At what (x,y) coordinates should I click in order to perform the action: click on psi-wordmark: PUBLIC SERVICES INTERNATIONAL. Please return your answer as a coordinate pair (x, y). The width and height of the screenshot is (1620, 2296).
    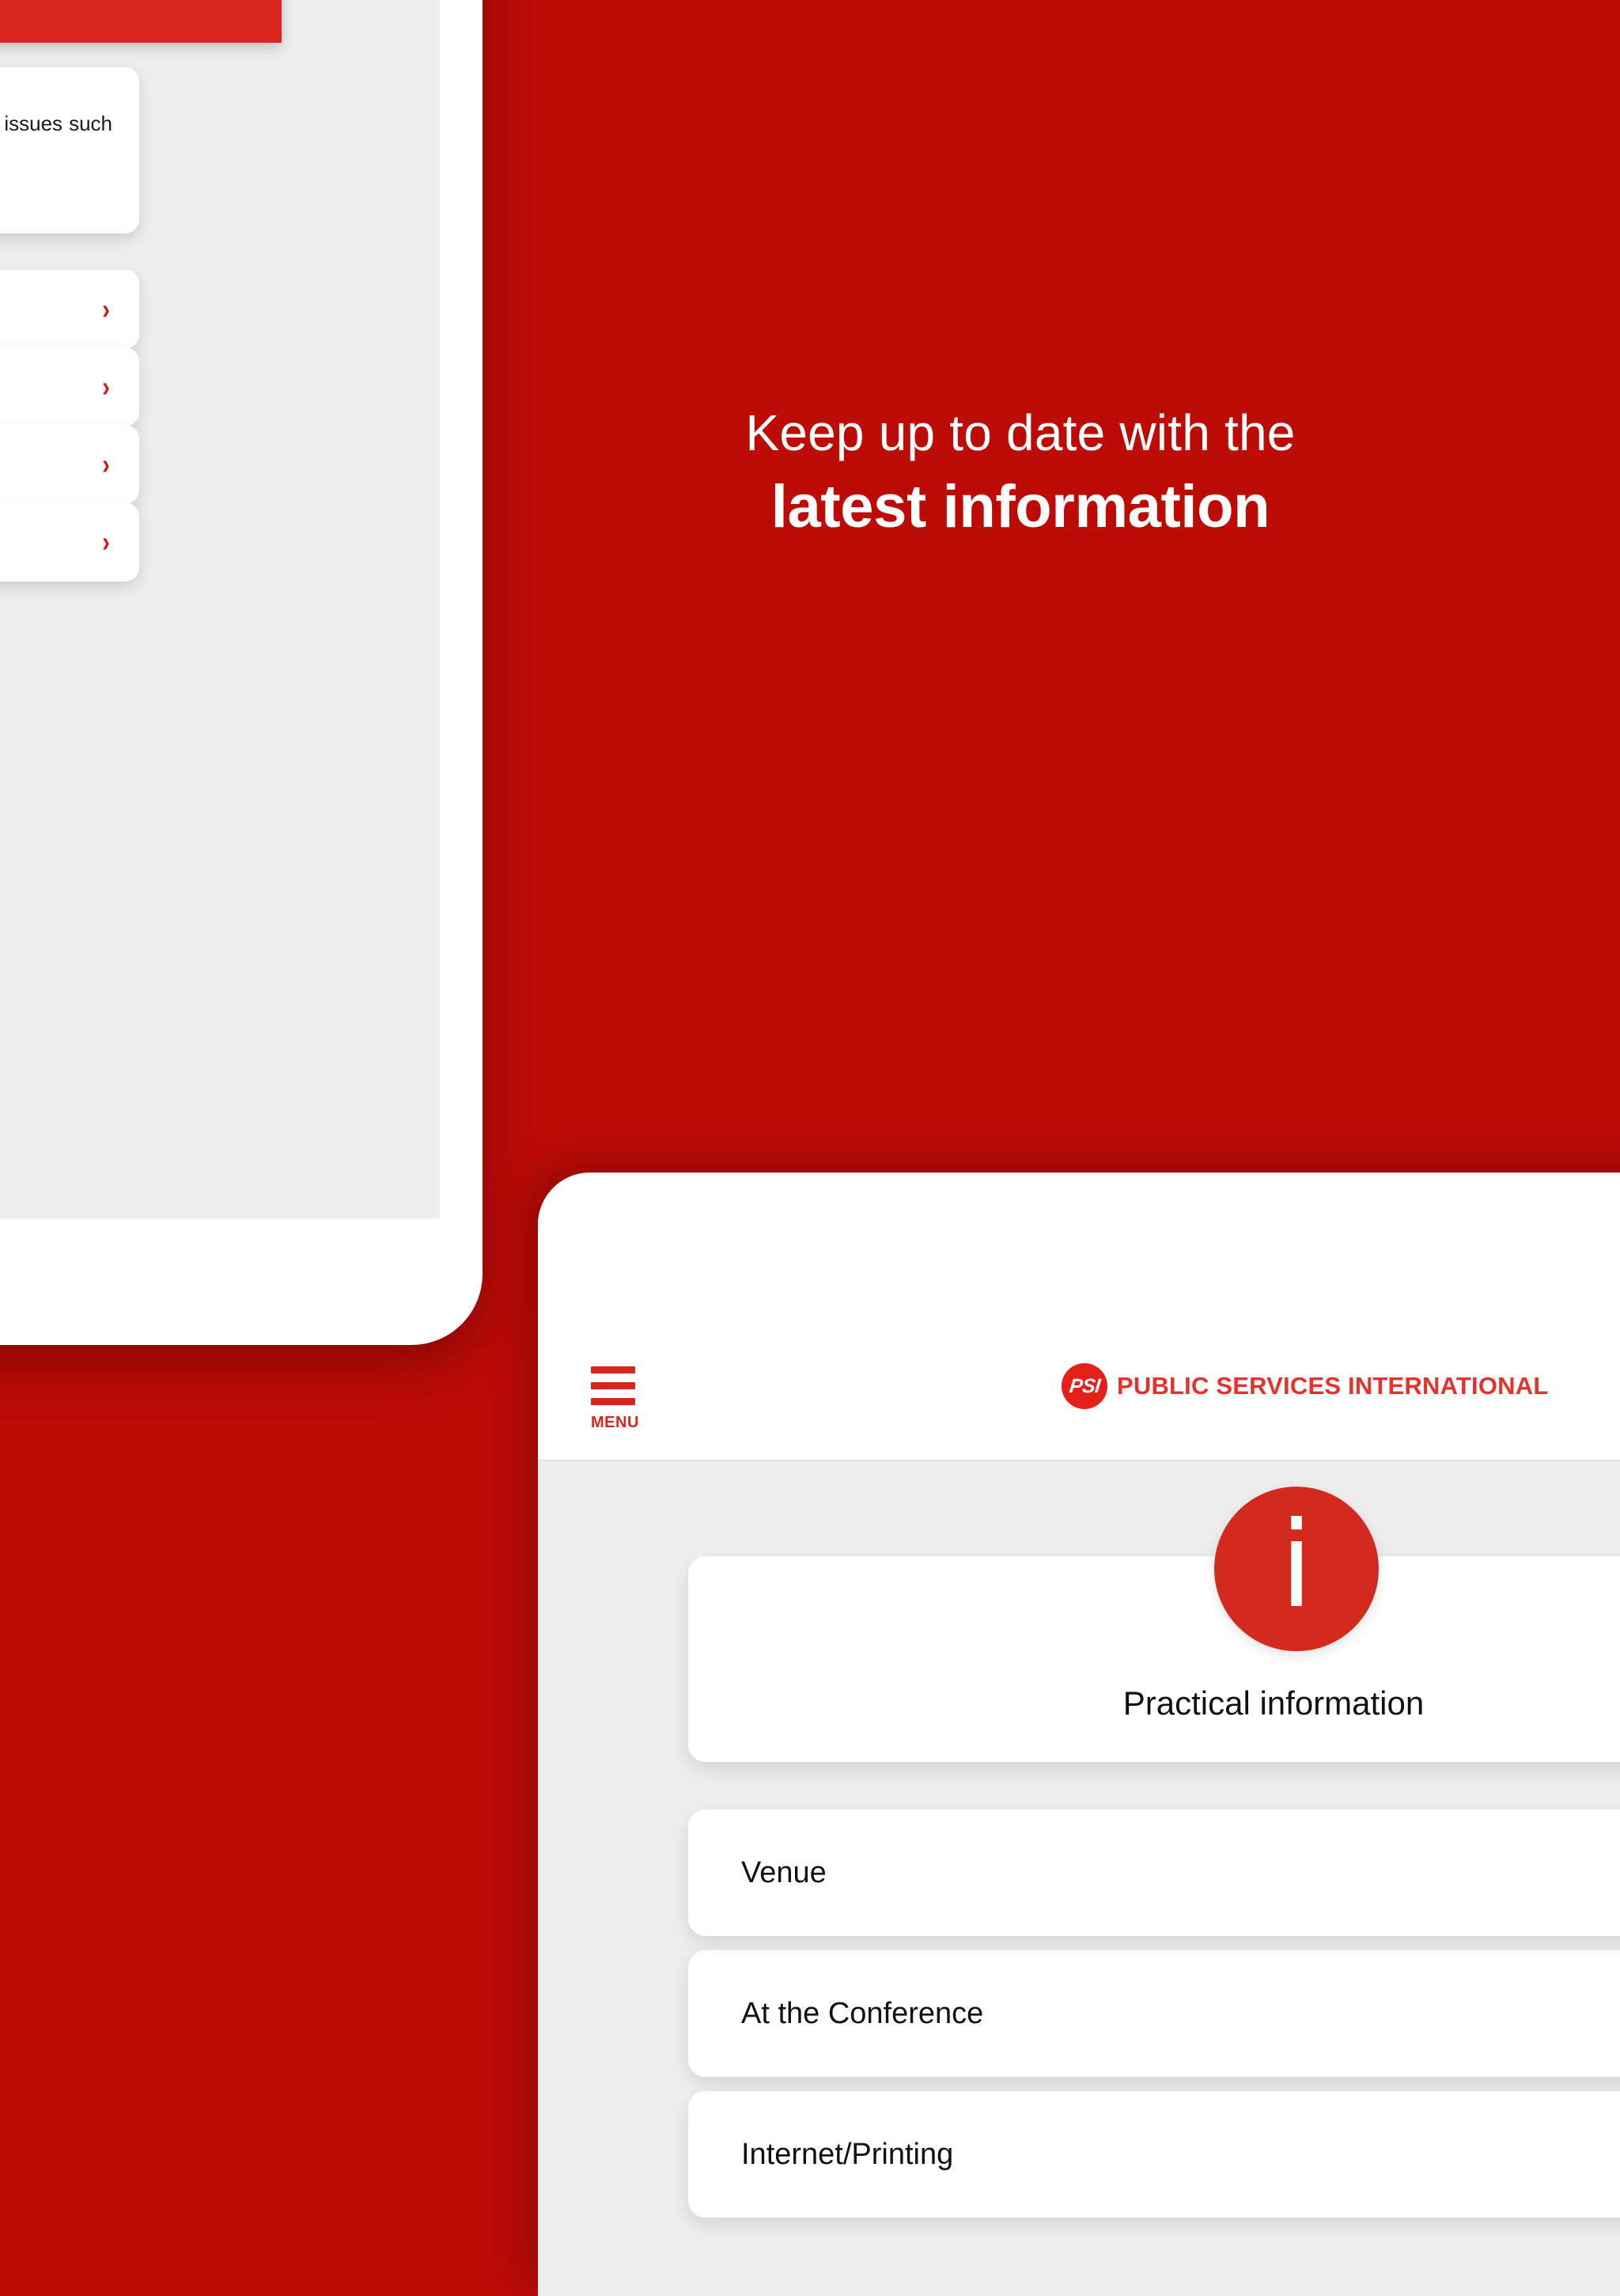
    Looking at the image, I should click on (1333, 1386).